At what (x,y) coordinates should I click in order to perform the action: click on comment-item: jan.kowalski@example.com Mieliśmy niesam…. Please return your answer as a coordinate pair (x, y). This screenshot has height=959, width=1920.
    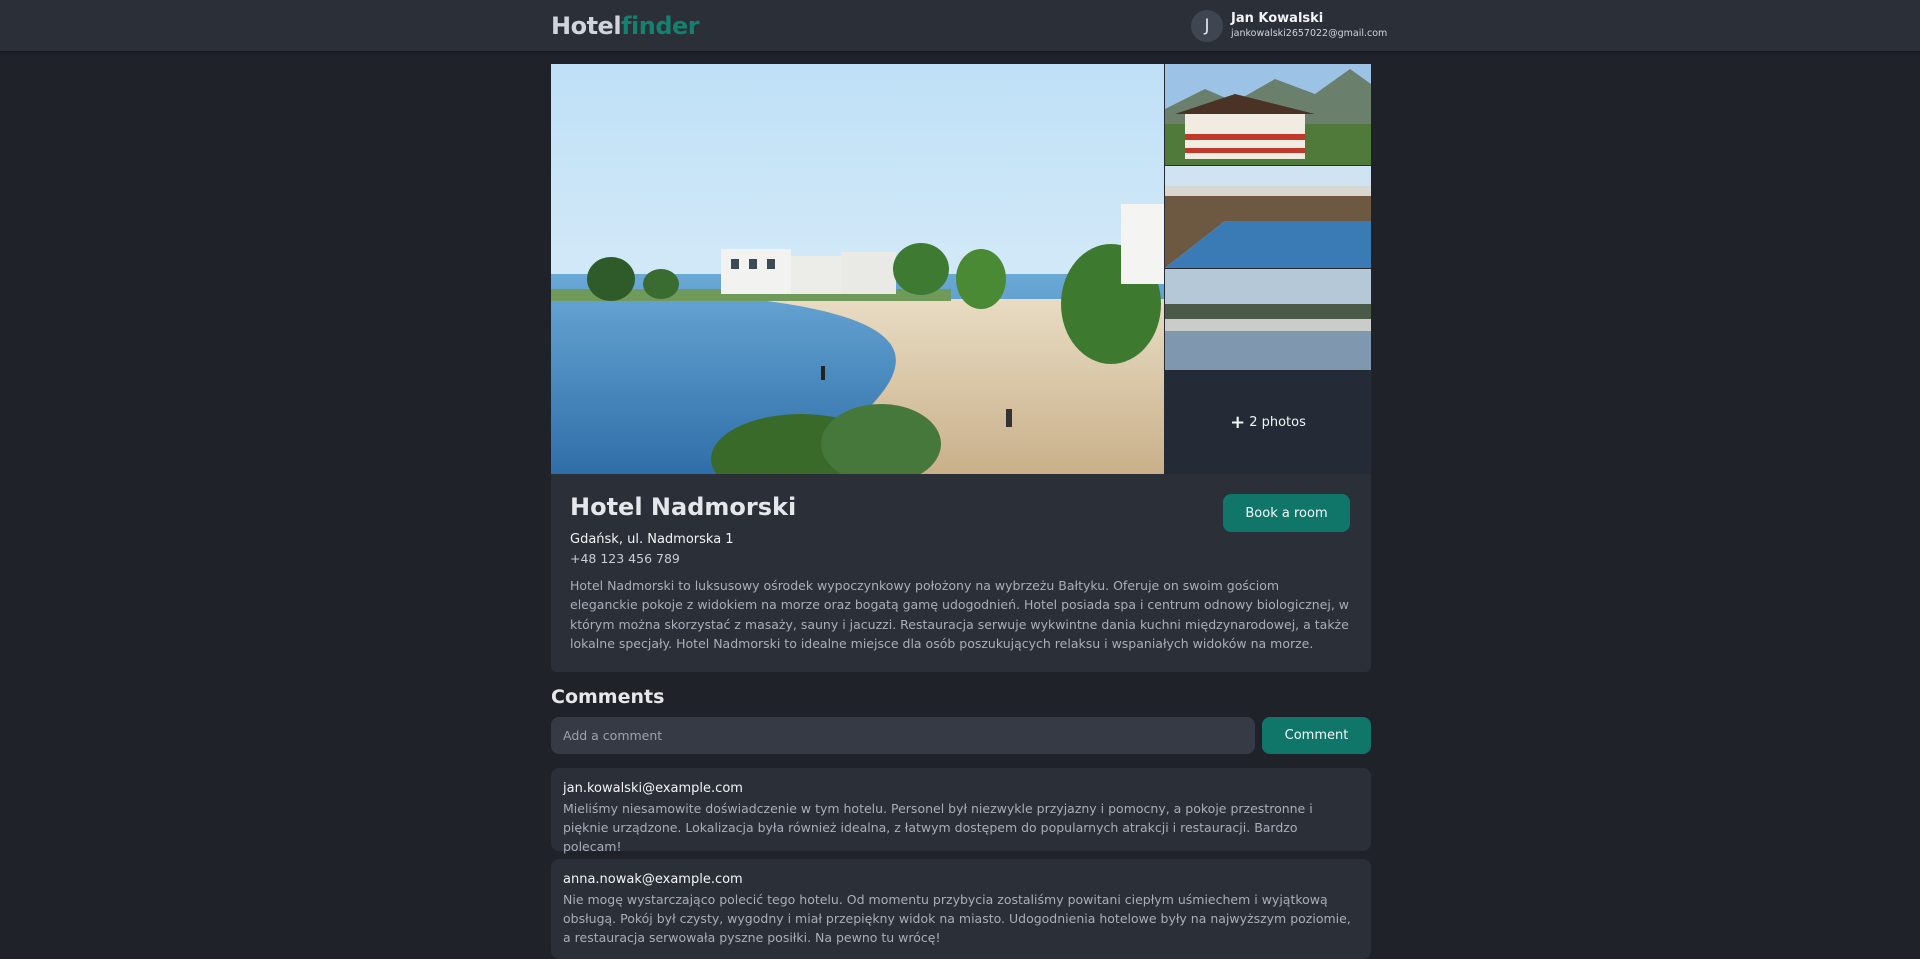
    Looking at the image, I should click on (961, 811).